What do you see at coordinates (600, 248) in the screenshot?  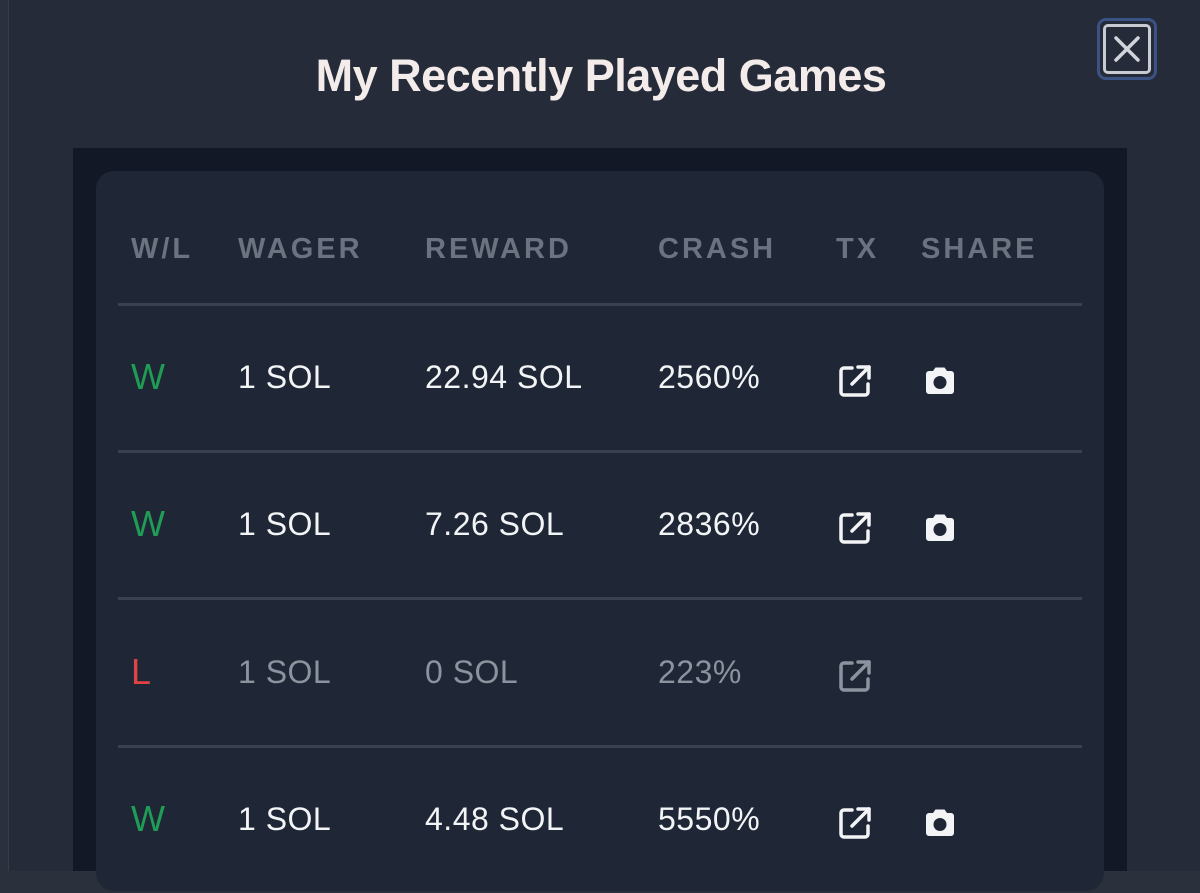 I see `table-header: W/L WAGER REWARD CRASH TX SHARE` at bounding box center [600, 248].